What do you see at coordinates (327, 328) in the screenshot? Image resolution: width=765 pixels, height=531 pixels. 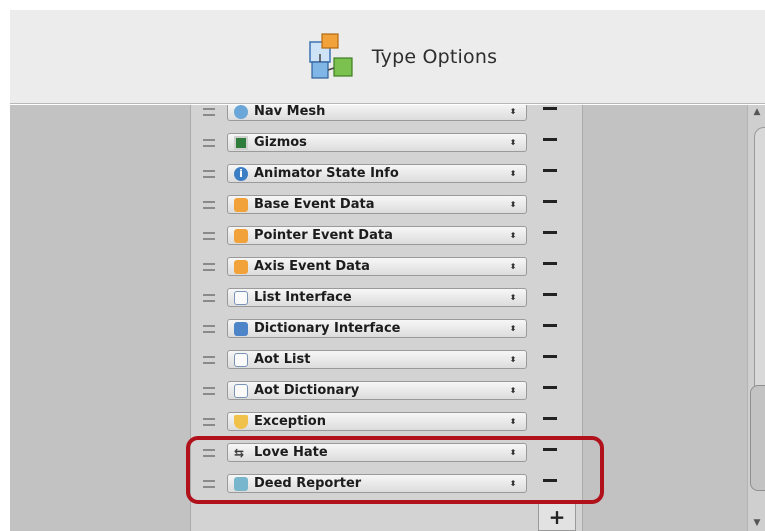 I see `type-label: Dictionary Interface` at bounding box center [327, 328].